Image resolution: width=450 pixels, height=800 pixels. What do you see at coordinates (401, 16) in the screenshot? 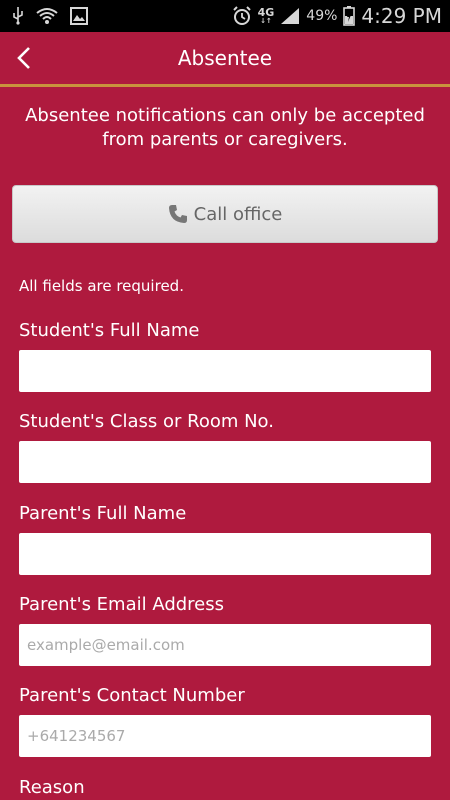
I see `clock: 4:29 PM` at bounding box center [401, 16].